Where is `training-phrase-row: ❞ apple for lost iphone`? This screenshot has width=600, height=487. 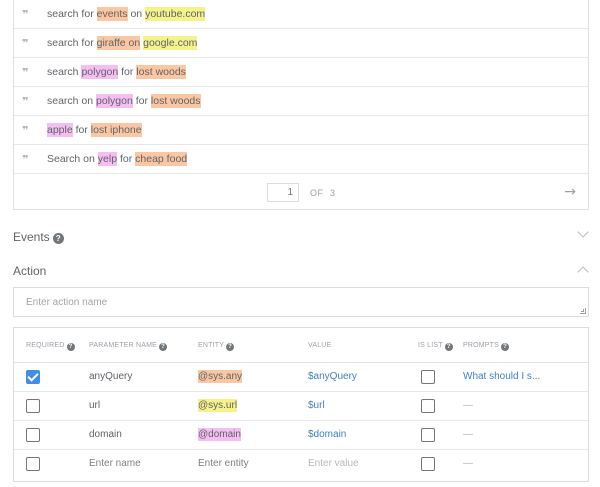
training-phrase-row: ❞ apple for lost iphone is located at coordinates (301, 130).